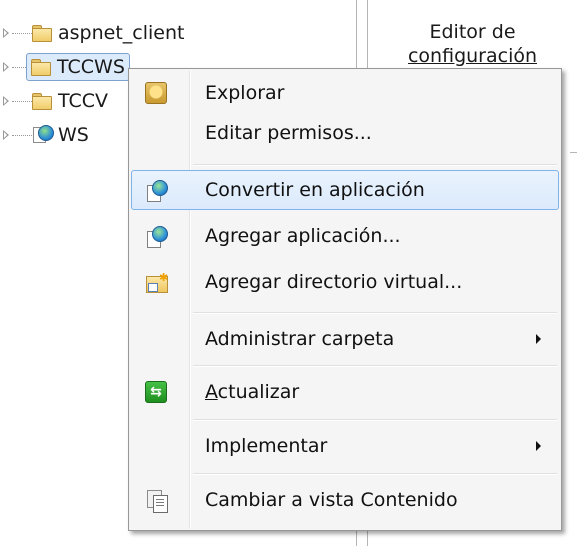  Describe the element at coordinates (331, 500) in the screenshot. I see `menu-item-label: Cambiar a vista Contenido` at that location.